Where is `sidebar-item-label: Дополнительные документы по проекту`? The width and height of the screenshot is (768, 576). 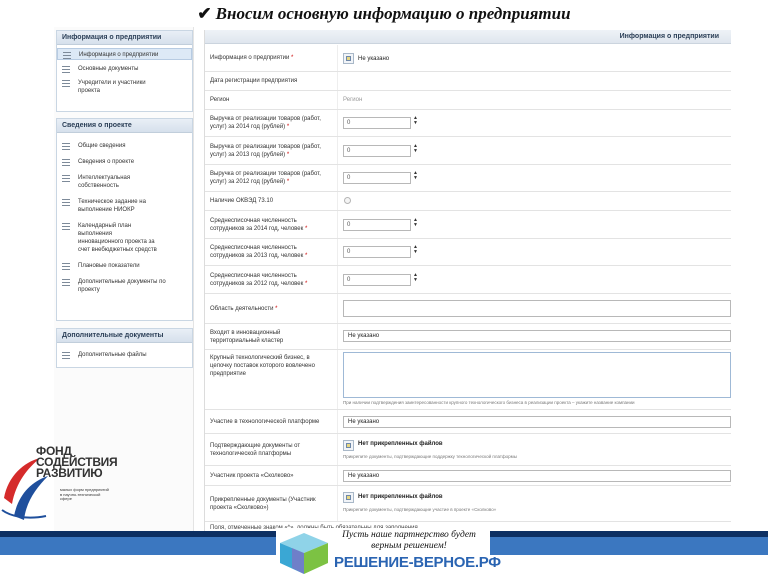
sidebar-item-label: Дополнительные документы по проекту is located at coordinates (122, 286).